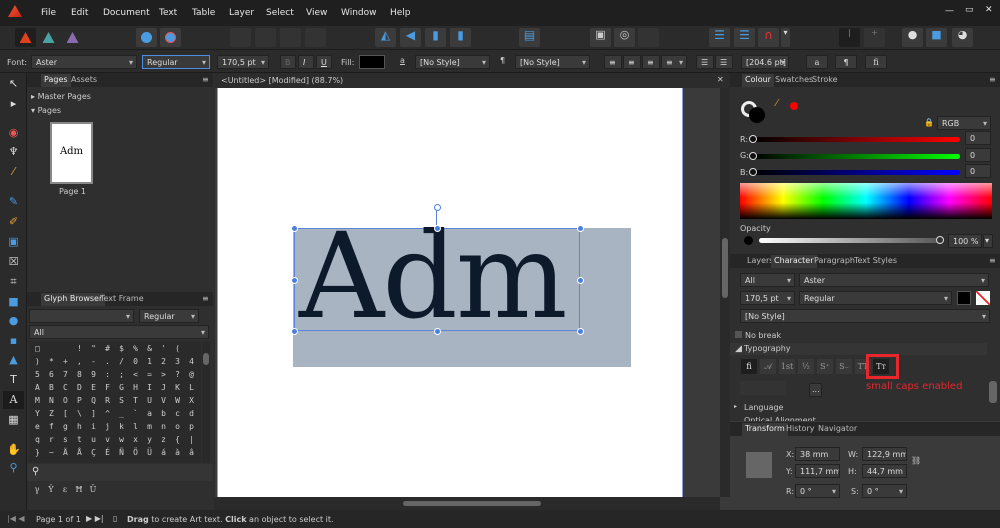  I want to click on glyph-row: MNOPQRSTUVWX, so click(118, 401).